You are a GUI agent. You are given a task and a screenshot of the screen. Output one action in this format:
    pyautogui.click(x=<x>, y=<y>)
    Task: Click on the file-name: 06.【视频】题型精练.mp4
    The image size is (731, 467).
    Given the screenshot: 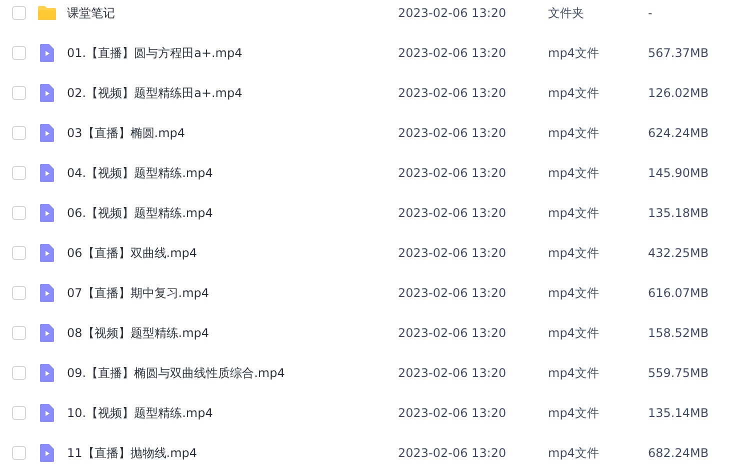 What is the action you would take?
    pyautogui.click(x=232, y=213)
    